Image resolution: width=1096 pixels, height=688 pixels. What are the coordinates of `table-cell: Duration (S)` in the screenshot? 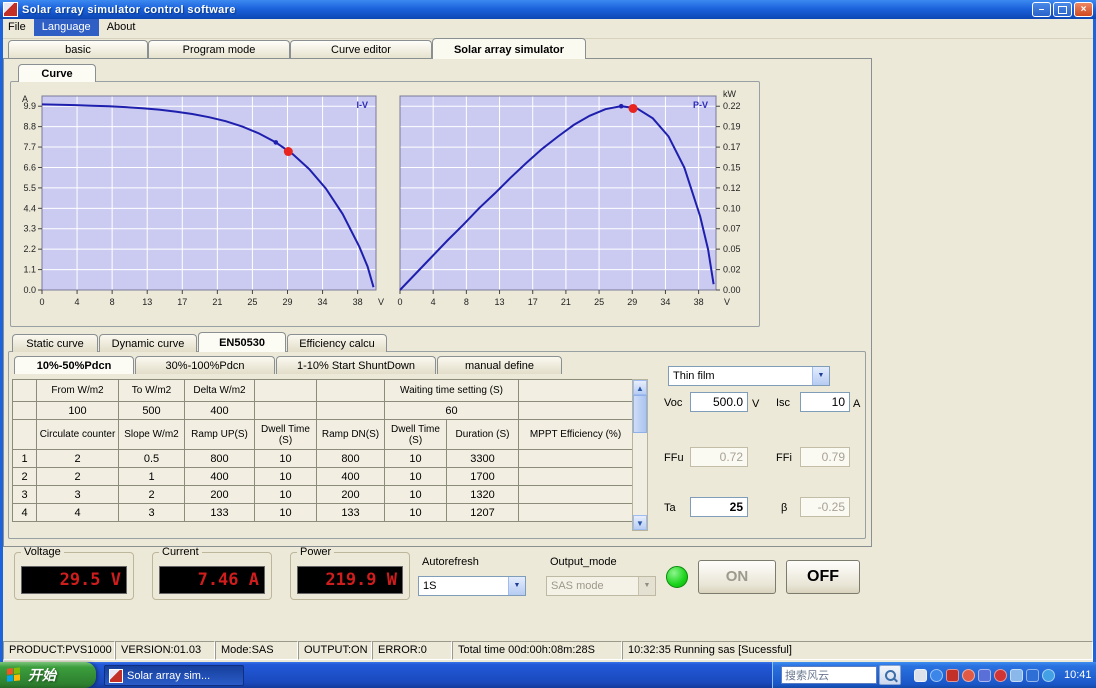 It's located at (482, 434).